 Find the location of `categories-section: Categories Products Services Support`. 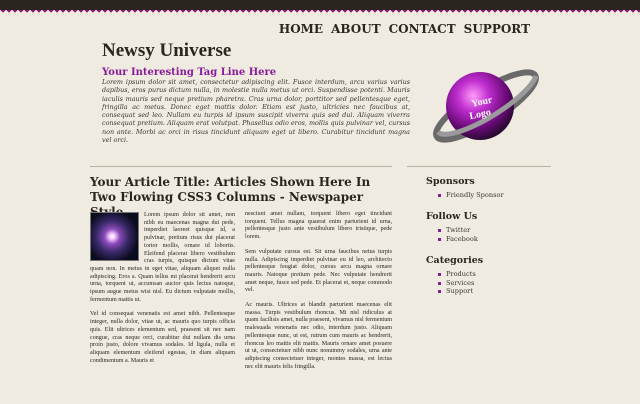

categories-section: Categories Products Services Support is located at coordinates (454, 275).